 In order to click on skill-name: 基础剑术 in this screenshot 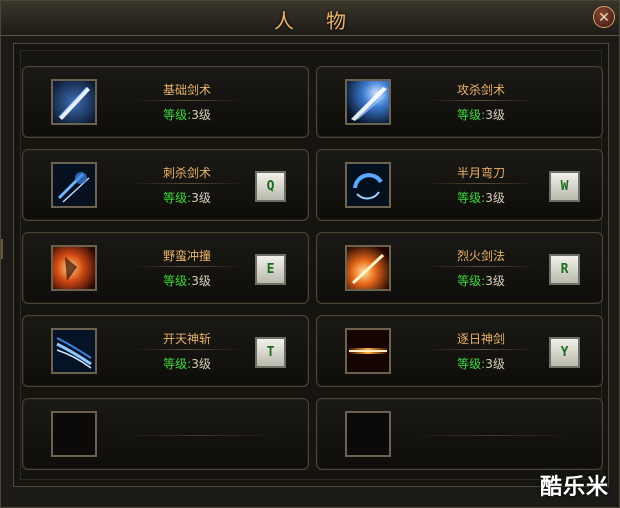, I will do `click(186, 90)`.